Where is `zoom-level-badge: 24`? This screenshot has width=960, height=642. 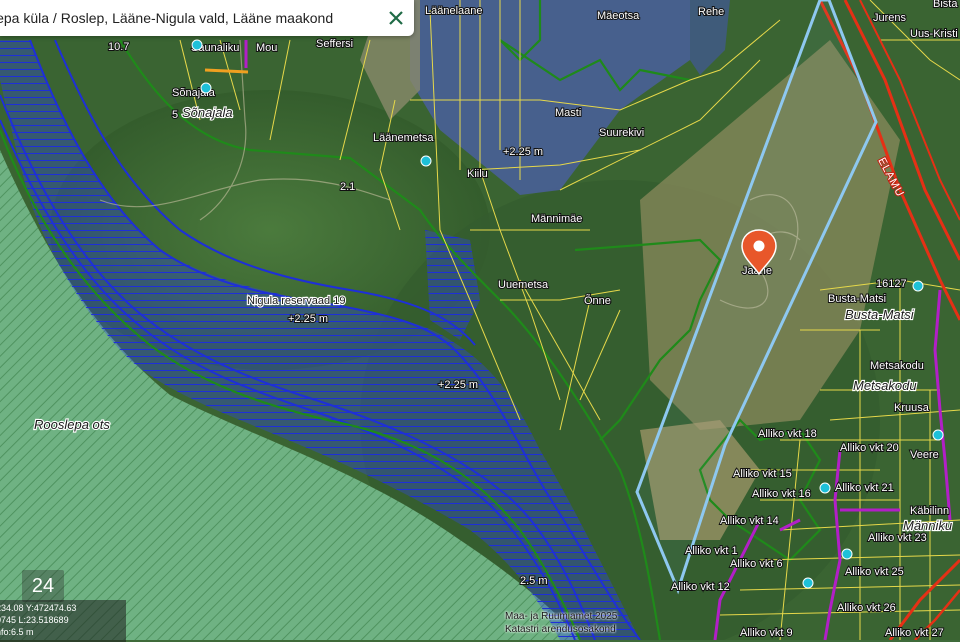 zoom-level-badge: 24 is located at coordinates (43, 586).